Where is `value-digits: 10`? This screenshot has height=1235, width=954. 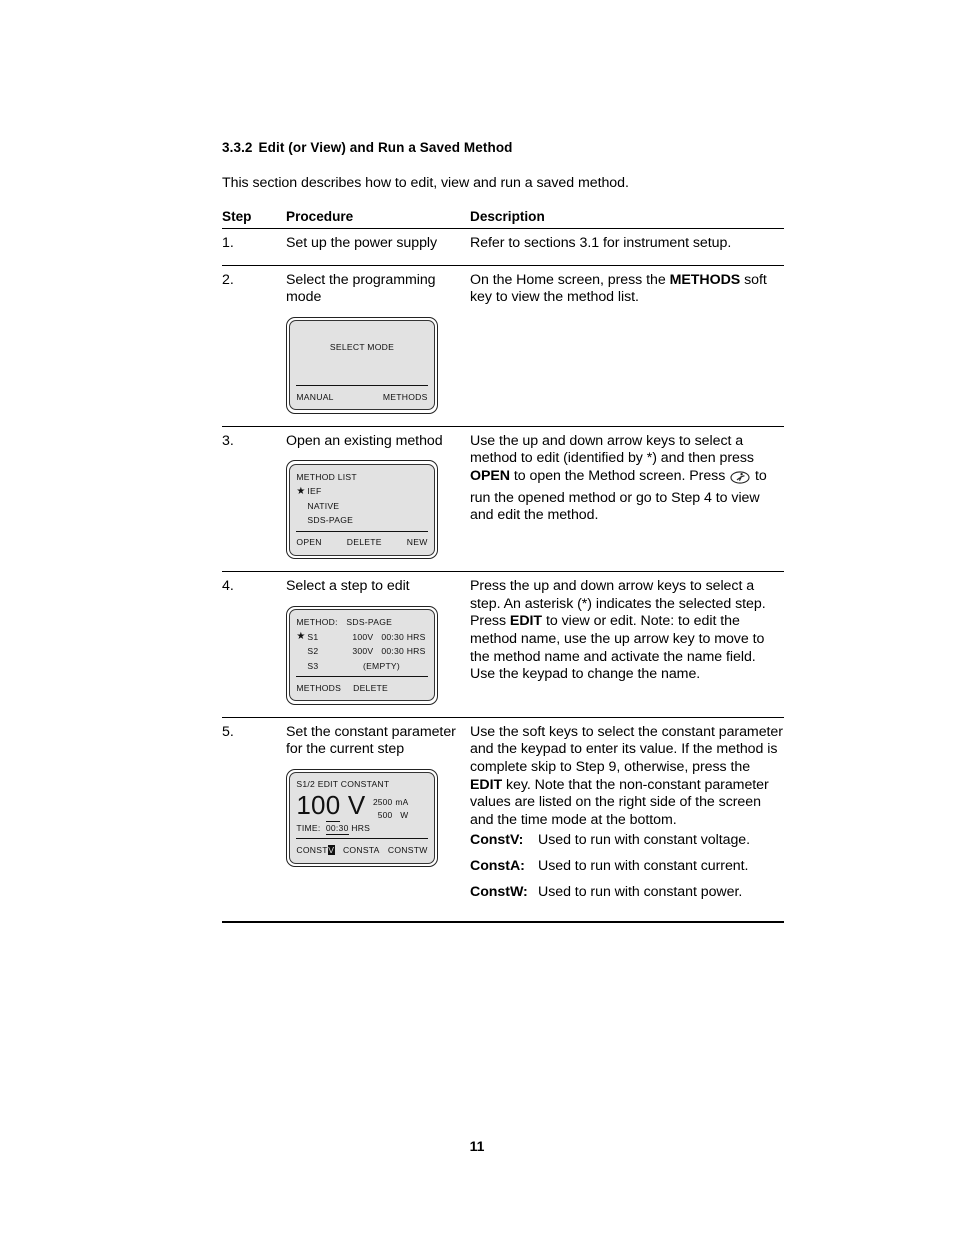 value-digits: 10 is located at coordinates (311, 805).